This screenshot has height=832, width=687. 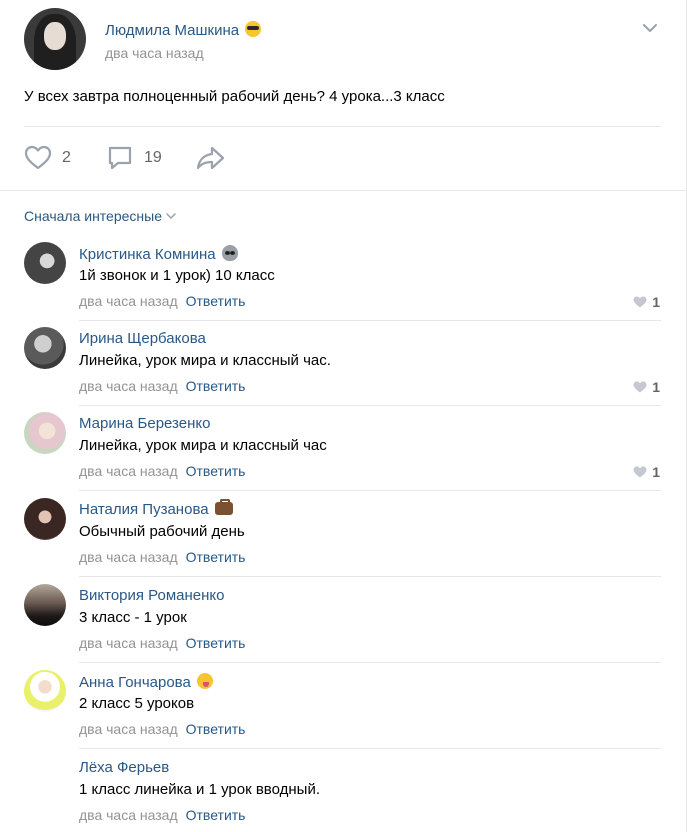 I want to click on comment-text: 1й звонок и 1 урок) 10 класс, so click(x=177, y=275).